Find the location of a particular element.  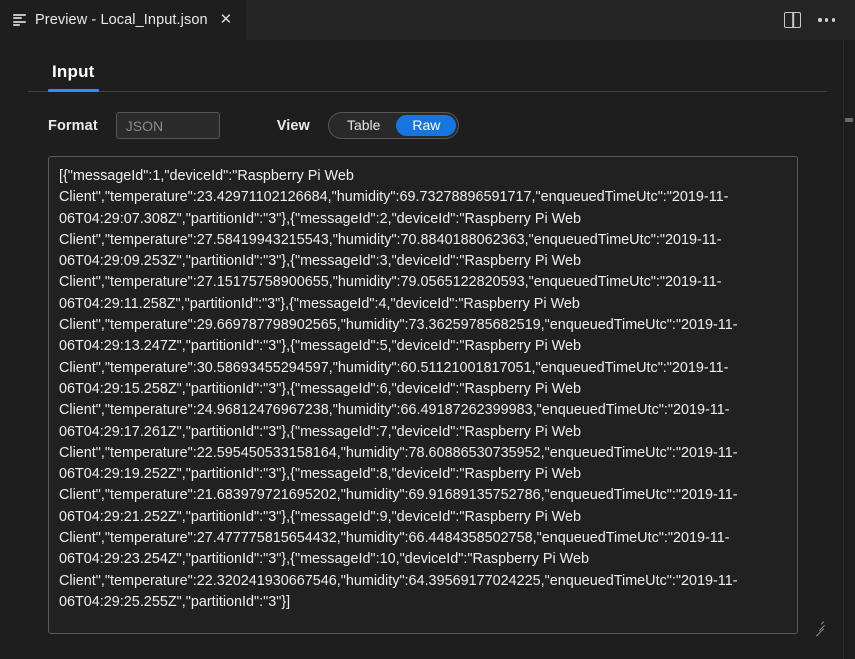

editor-tab-preview-local-input-json: Preview - Local_Input.json ✕ is located at coordinates (123, 20).